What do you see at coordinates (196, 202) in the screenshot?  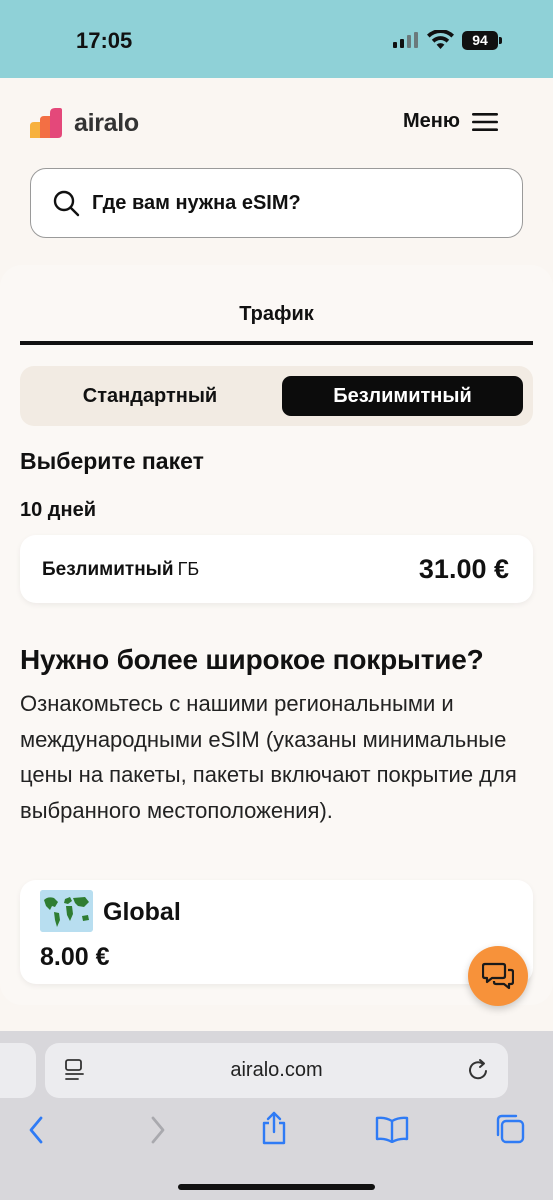 I see `search-placeholder: Где вам нужна eSIM?` at bounding box center [196, 202].